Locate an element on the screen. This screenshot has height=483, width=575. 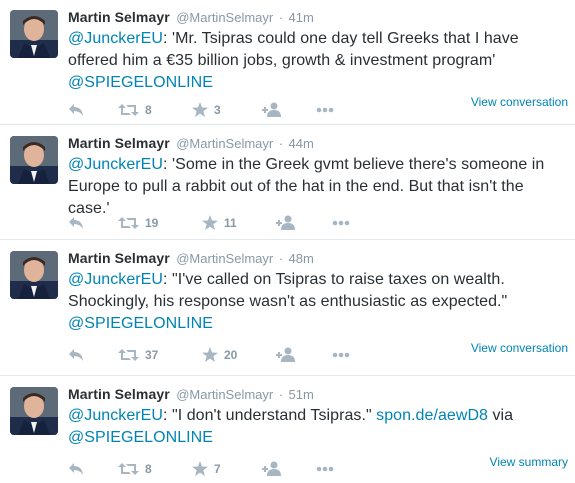
tweet-actions: 19 11 is located at coordinates (317, 222).